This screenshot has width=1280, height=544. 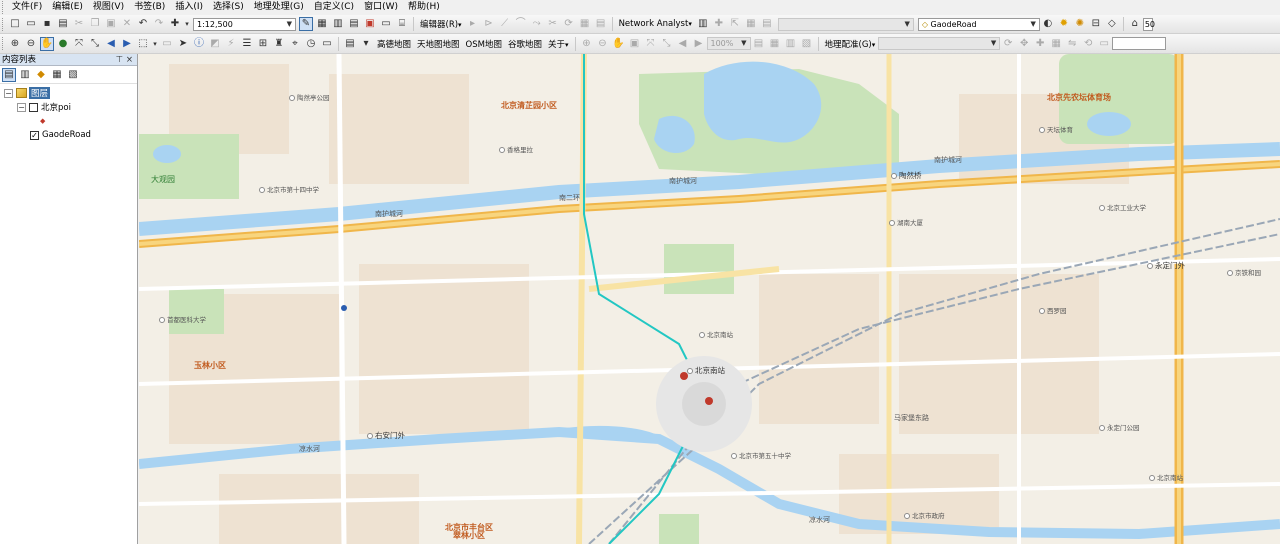 I want to click on print-icon: ▤, so click(x=63, y=24).